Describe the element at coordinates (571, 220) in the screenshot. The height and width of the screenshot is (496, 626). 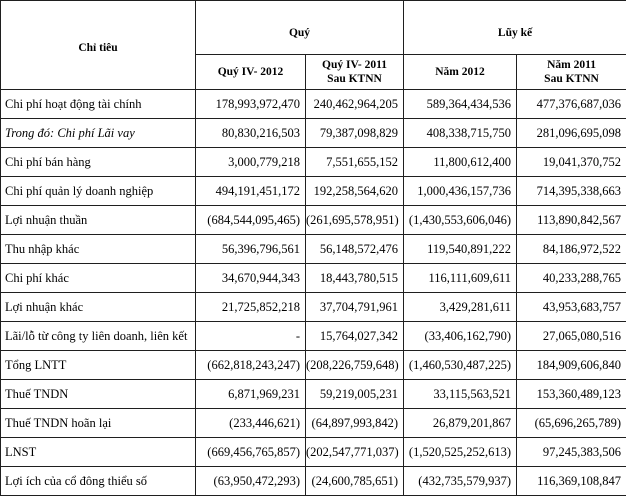
I see `value-cell: 113,890,842,567` at that location.